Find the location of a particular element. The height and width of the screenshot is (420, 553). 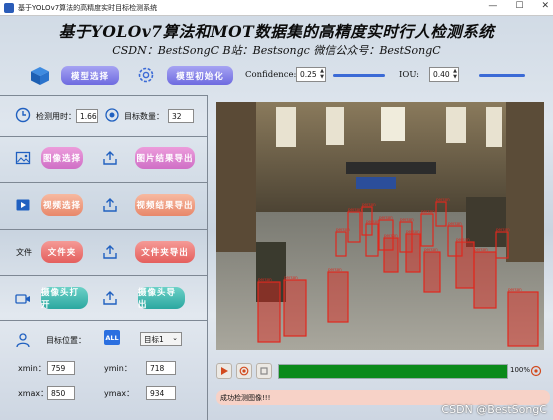

iou-spinbox: 0.40 ▲ ▼ is located at coordinates (444, 74).